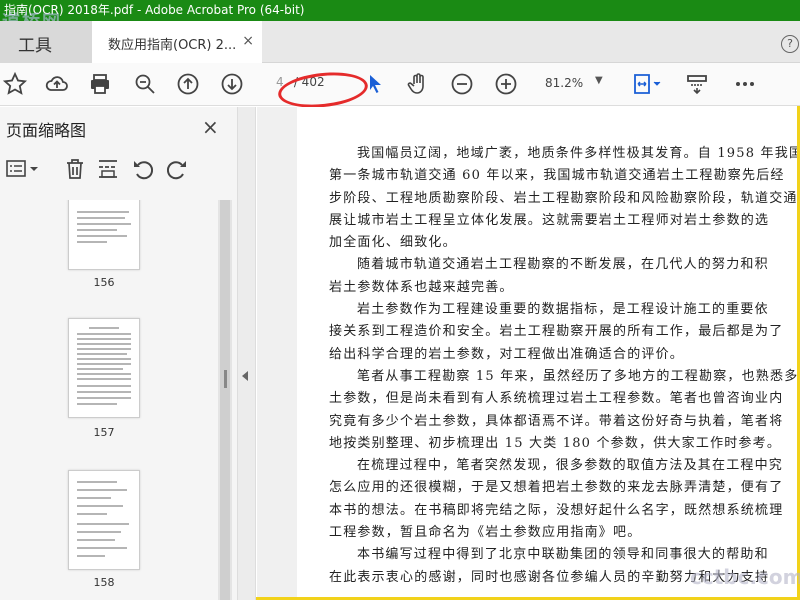  I want to click on star-icon, so click(15, 84).